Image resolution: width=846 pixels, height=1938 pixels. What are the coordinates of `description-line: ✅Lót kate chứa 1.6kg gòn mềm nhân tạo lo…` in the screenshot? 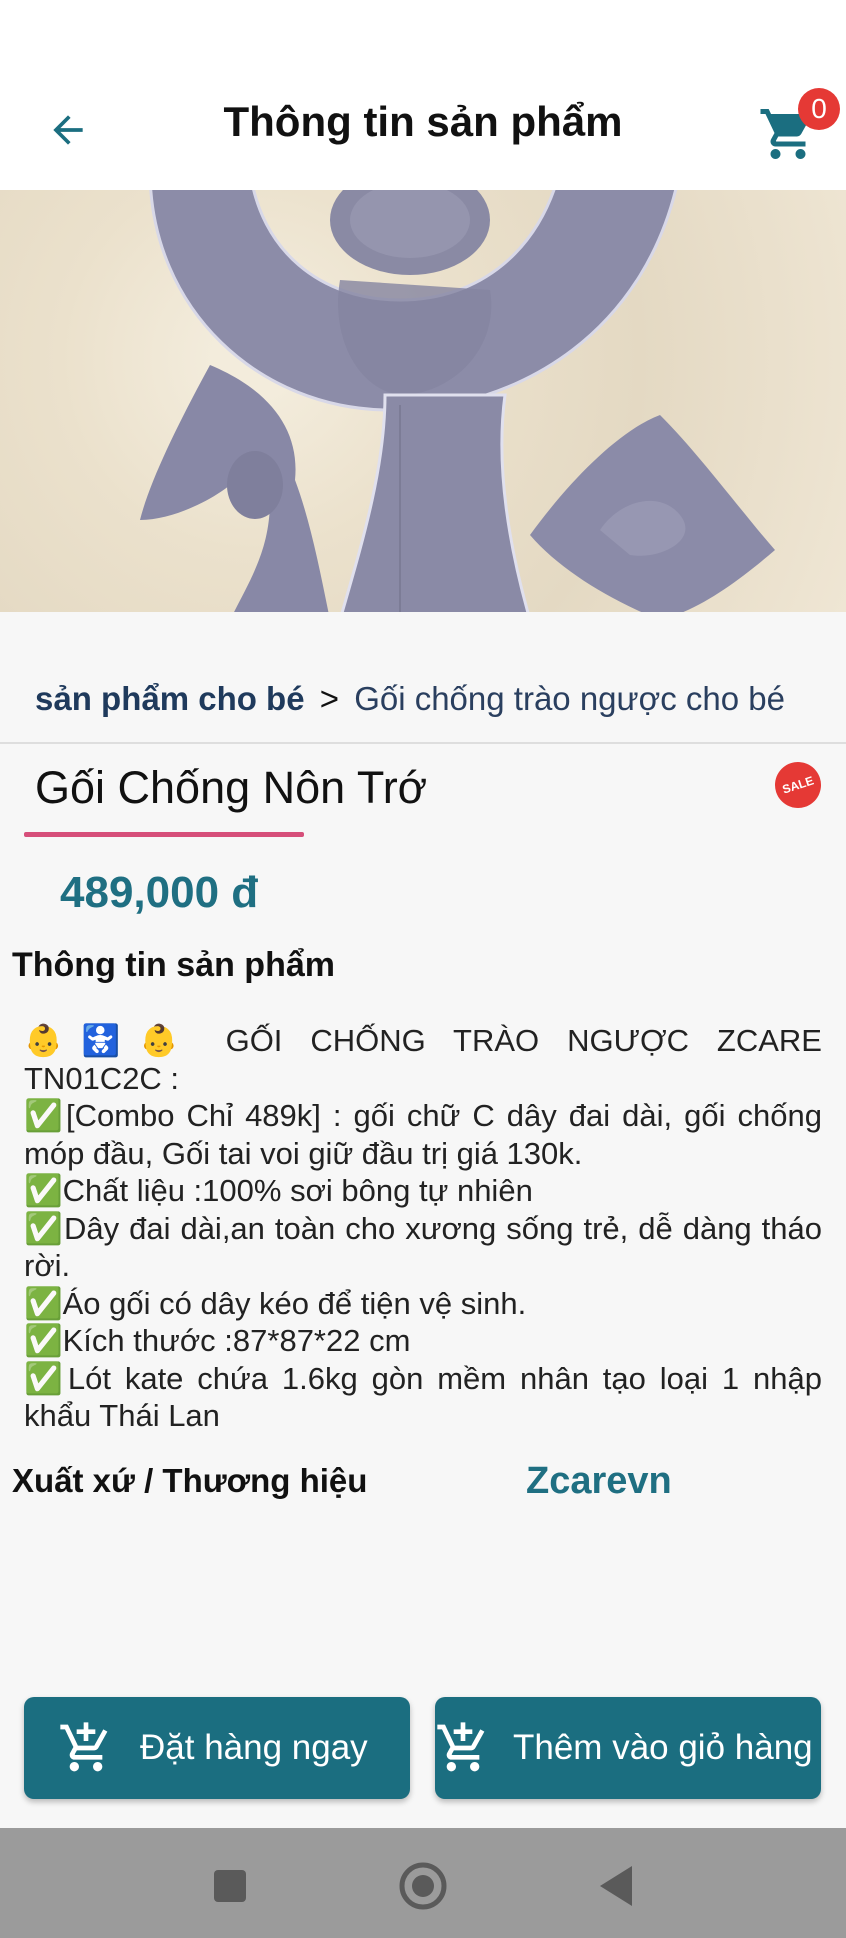 It's located at (423, 1397).